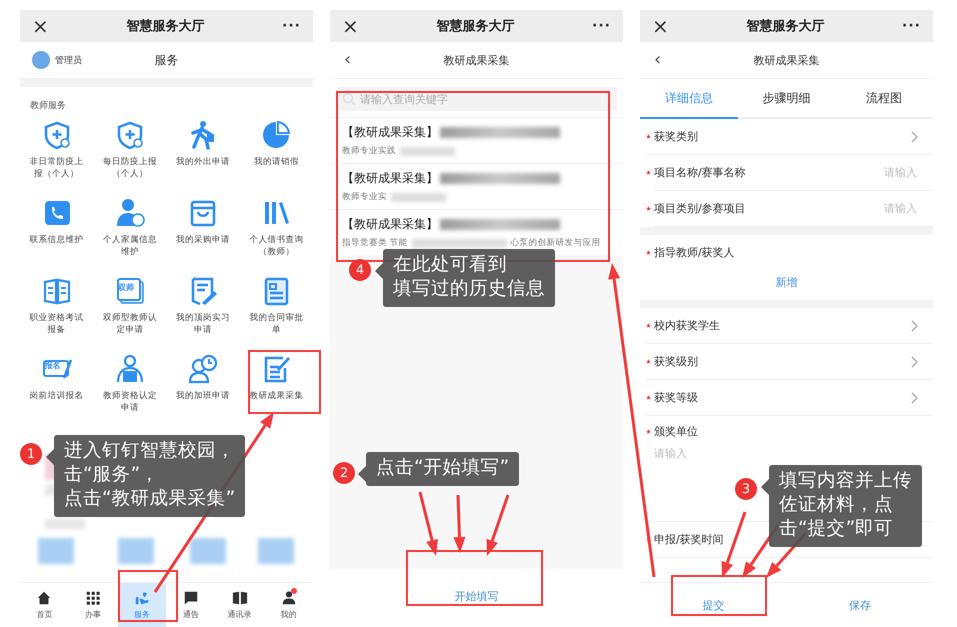  I want to click on field-label: 项目名称/赛事名称, so click(700, 172).